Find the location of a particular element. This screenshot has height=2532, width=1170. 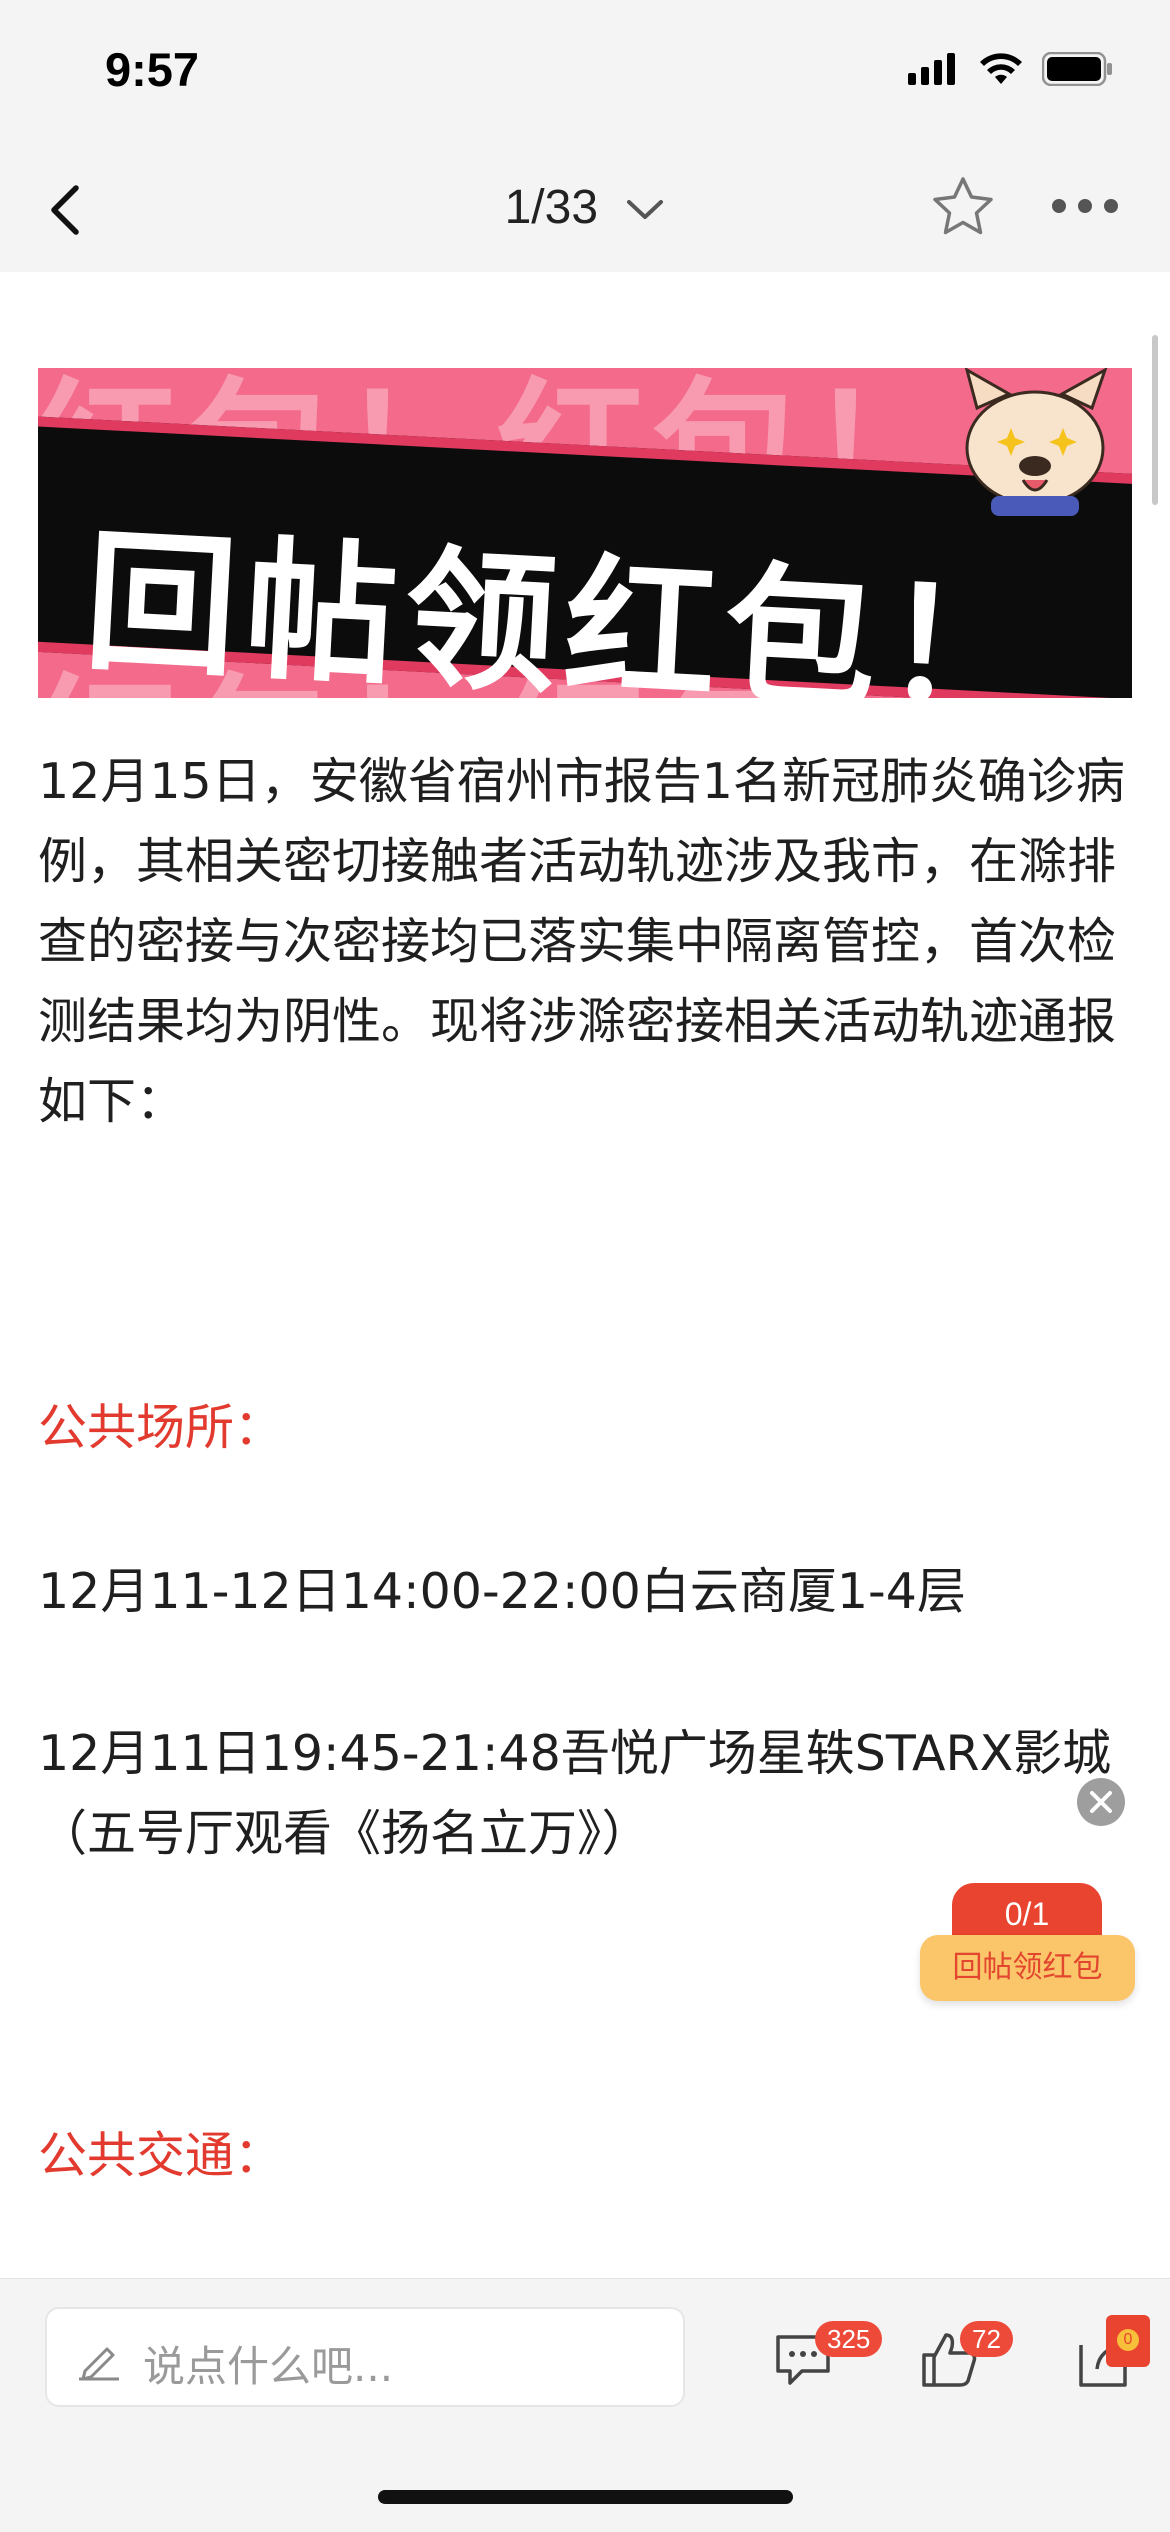

chevron-down-icon is located at coordinates (645, 210).